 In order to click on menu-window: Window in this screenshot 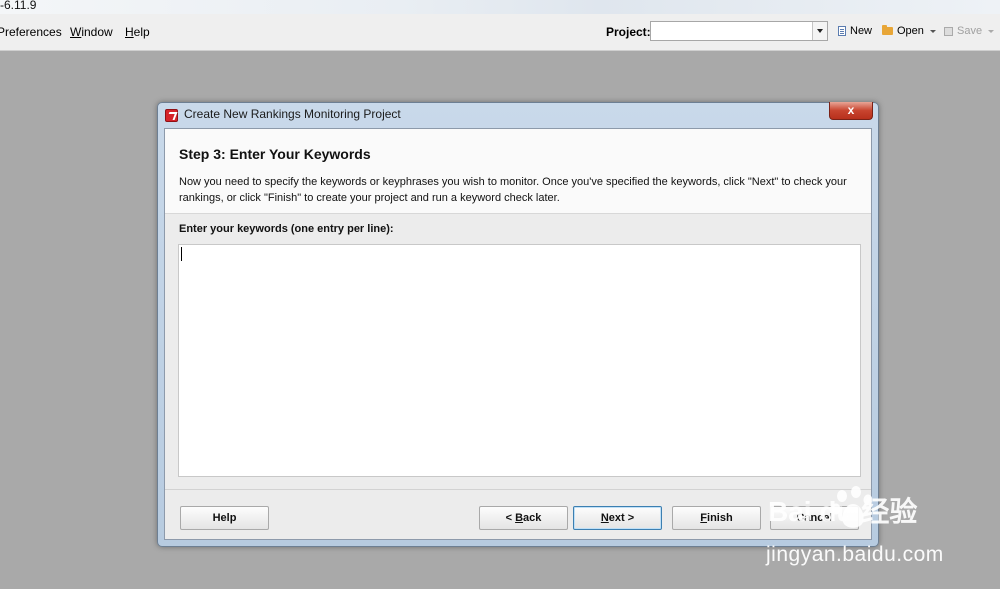, I will do `click(91, 32)`.